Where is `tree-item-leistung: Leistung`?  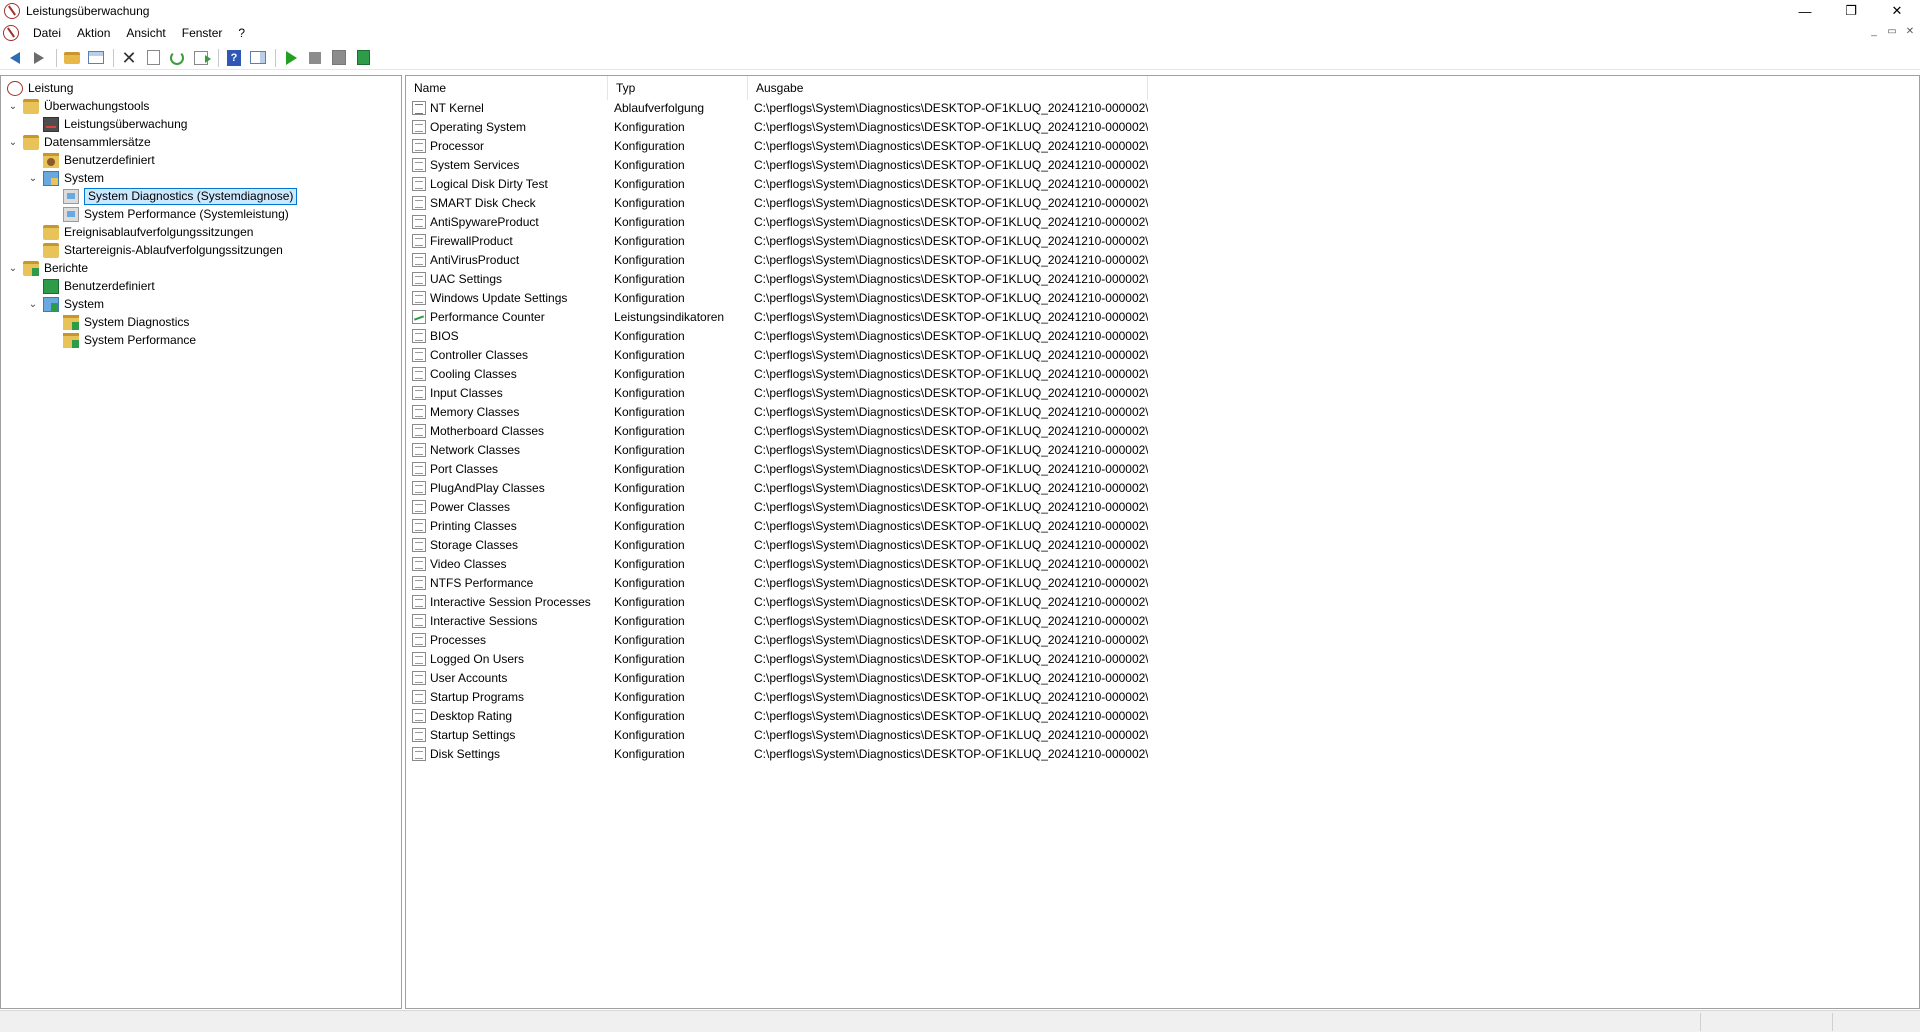 tree-item-leistung: Leistung is located at coordinates (40, 88).